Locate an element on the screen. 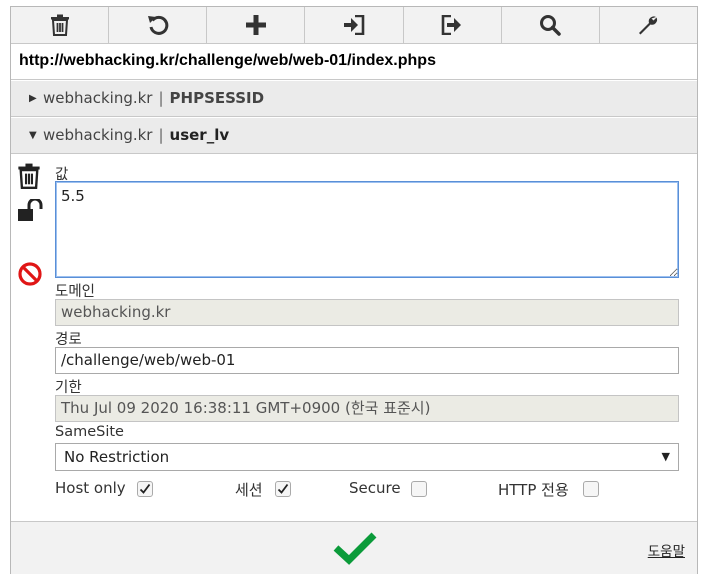 The image size is (708, 580). dropdown-arrow-icon: ▼ is located at coordinates (665, 456).